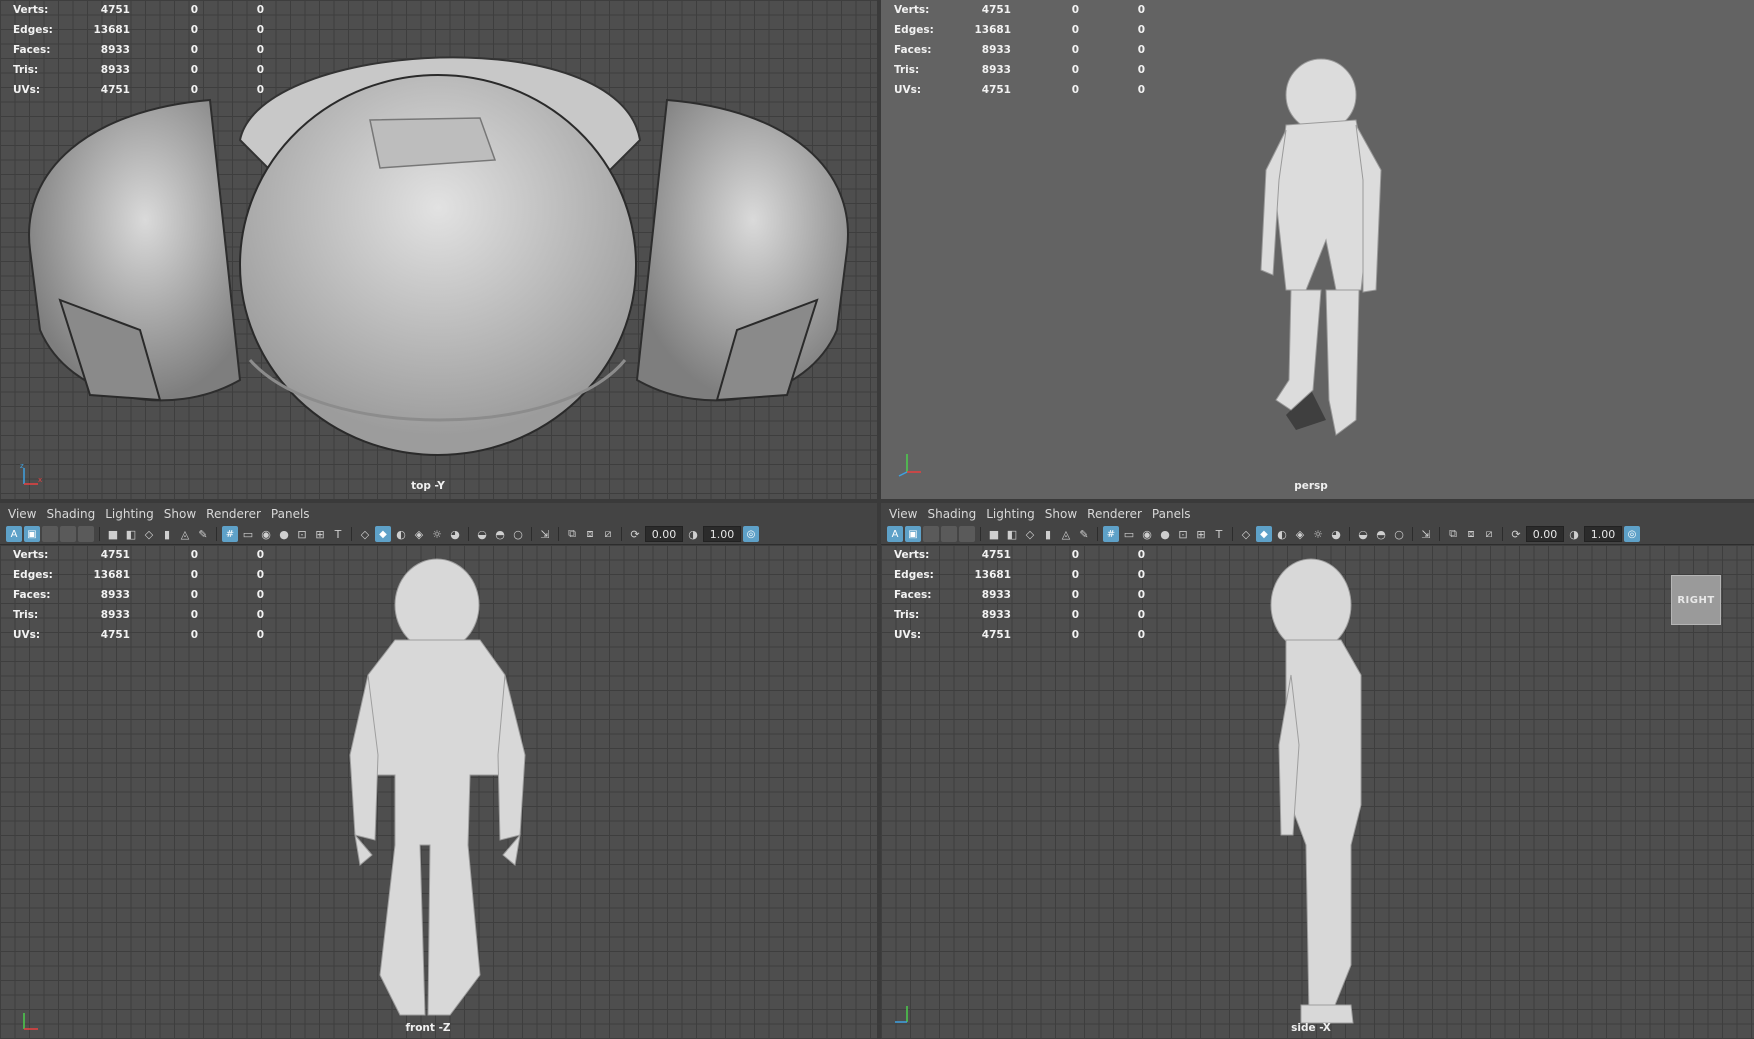 The height and width of the screenshot is (1039, 1754). Describe the element at coordinates (138, 50) in the screenshot. I see `hud-row: Faces: 8933 0 0` at that location.